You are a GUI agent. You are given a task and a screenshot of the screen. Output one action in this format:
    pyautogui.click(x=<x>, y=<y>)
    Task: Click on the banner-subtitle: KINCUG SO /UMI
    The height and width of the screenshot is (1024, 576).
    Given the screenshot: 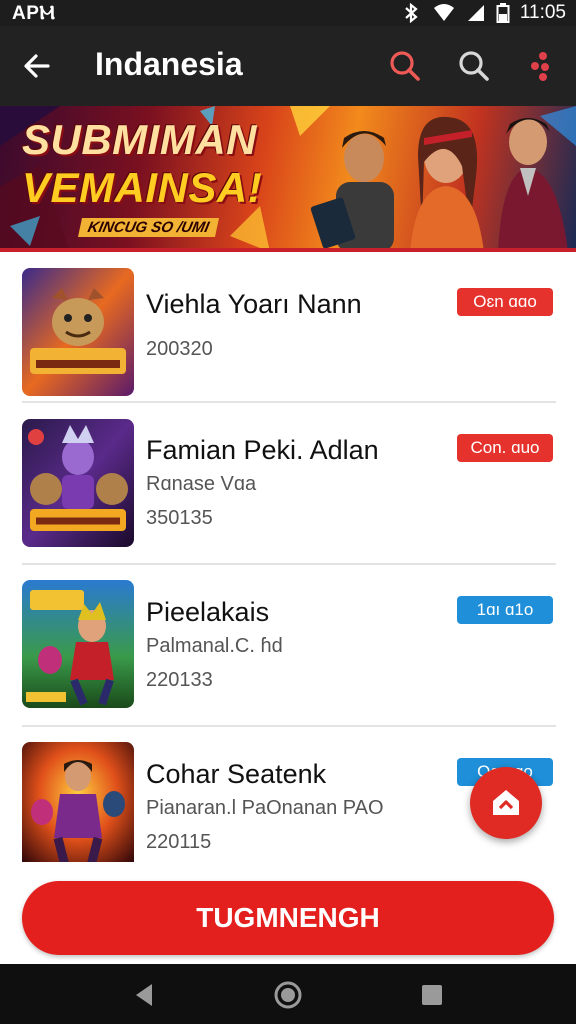 What is the action you would take?
    pyautogui.click(x=148, y=227)
    